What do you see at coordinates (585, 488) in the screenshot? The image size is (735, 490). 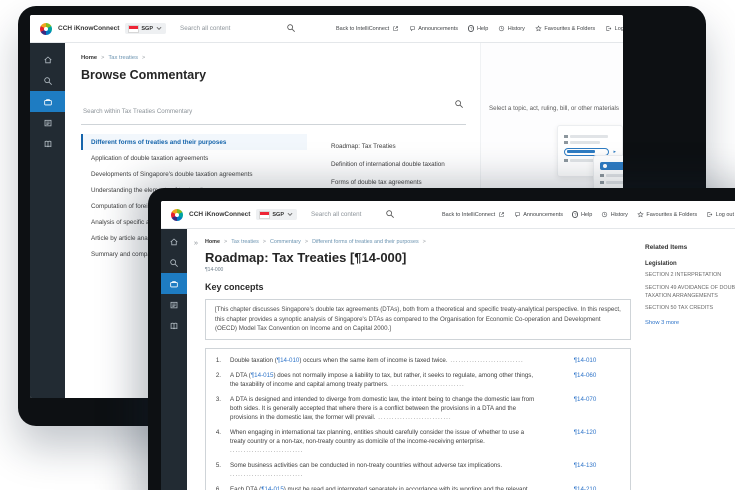 I see `row-paragraph-ref: ¶14-210` at bounding box center [585, 488].